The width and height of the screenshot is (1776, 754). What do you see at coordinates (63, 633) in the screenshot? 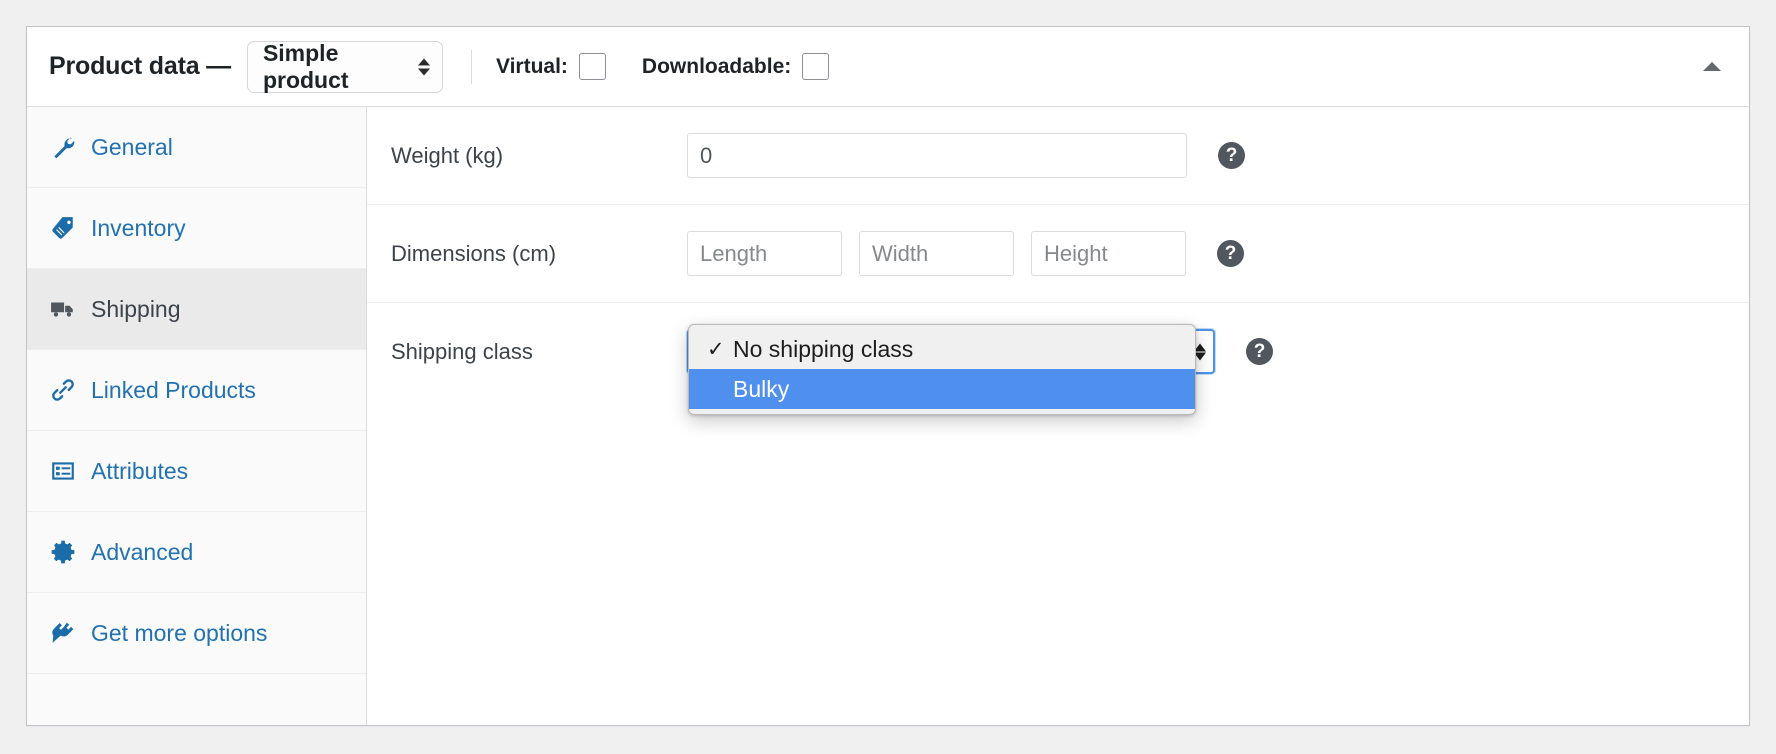
I see `plugin-icon` at bounding box center [63, 633].